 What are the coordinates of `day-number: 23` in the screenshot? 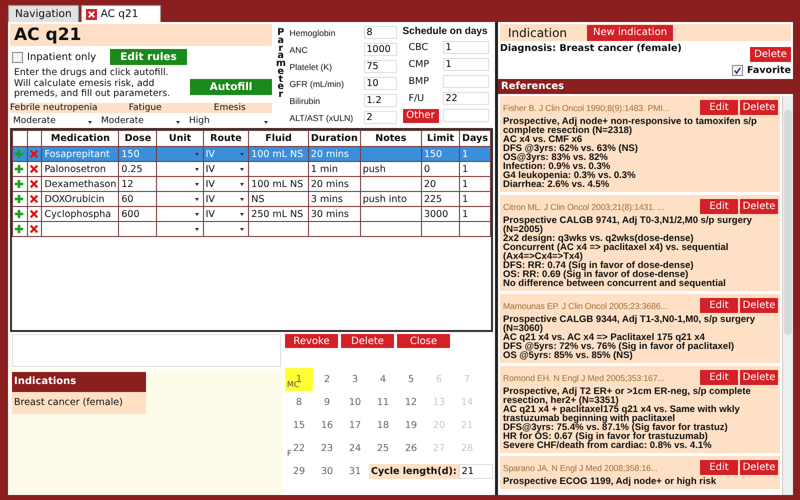 It's located at (327, 448).